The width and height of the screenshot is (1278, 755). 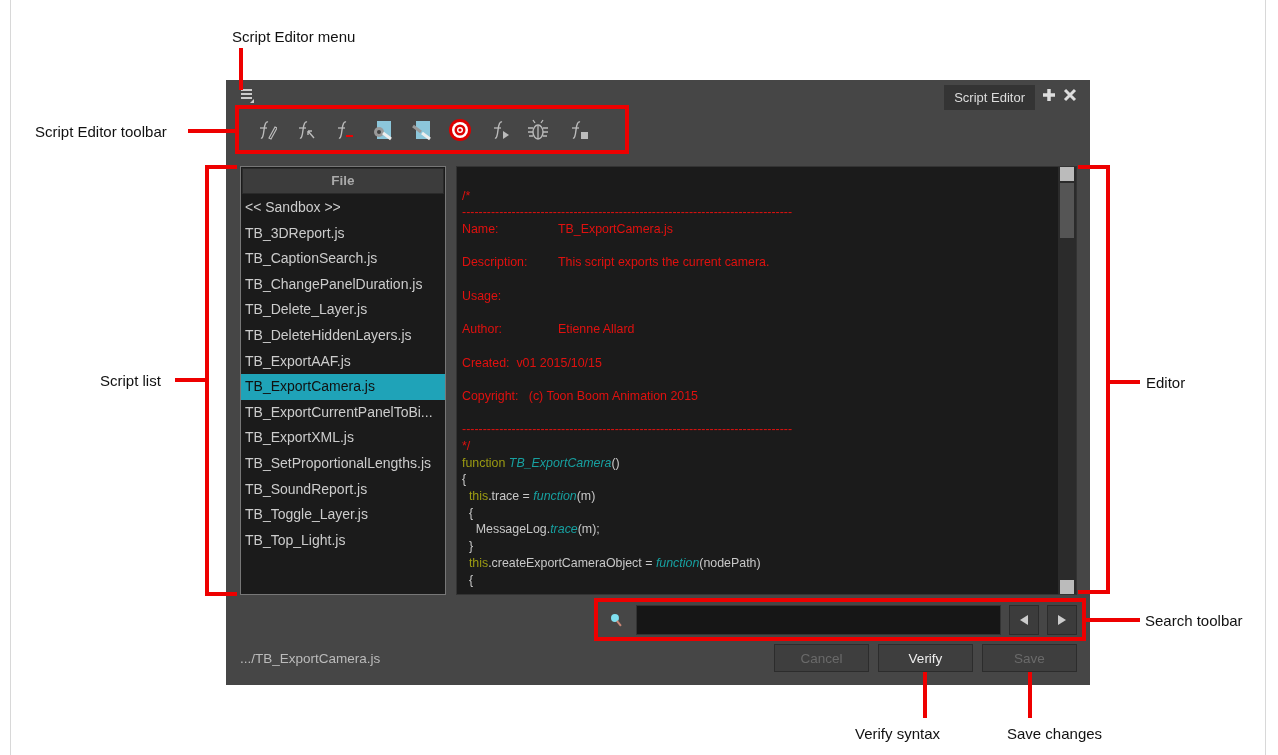 I want to click on code-line: this.createExportCameraObject = function(nodePath), so click(x=614, y=562).